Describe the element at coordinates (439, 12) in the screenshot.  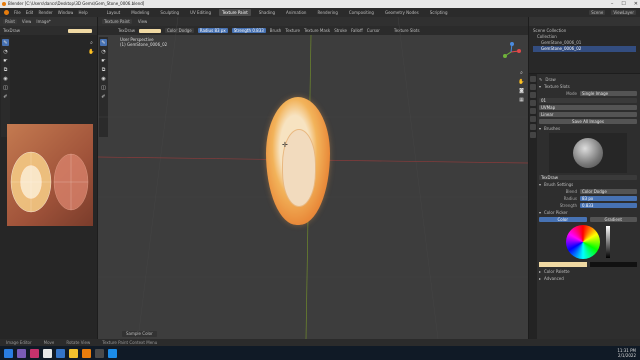
I see `tab-scripting: Scripting` at that location.